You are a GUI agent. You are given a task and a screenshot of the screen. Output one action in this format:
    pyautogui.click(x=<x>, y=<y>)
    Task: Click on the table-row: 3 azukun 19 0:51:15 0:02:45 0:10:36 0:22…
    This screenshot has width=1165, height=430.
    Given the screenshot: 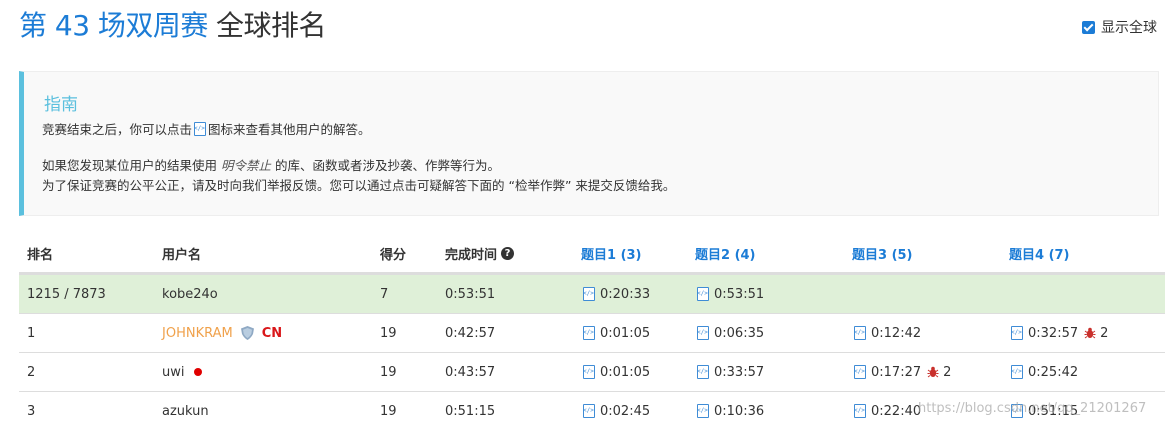 What is the action you would take?
    pyautogui.click(x=592, y=410)
    